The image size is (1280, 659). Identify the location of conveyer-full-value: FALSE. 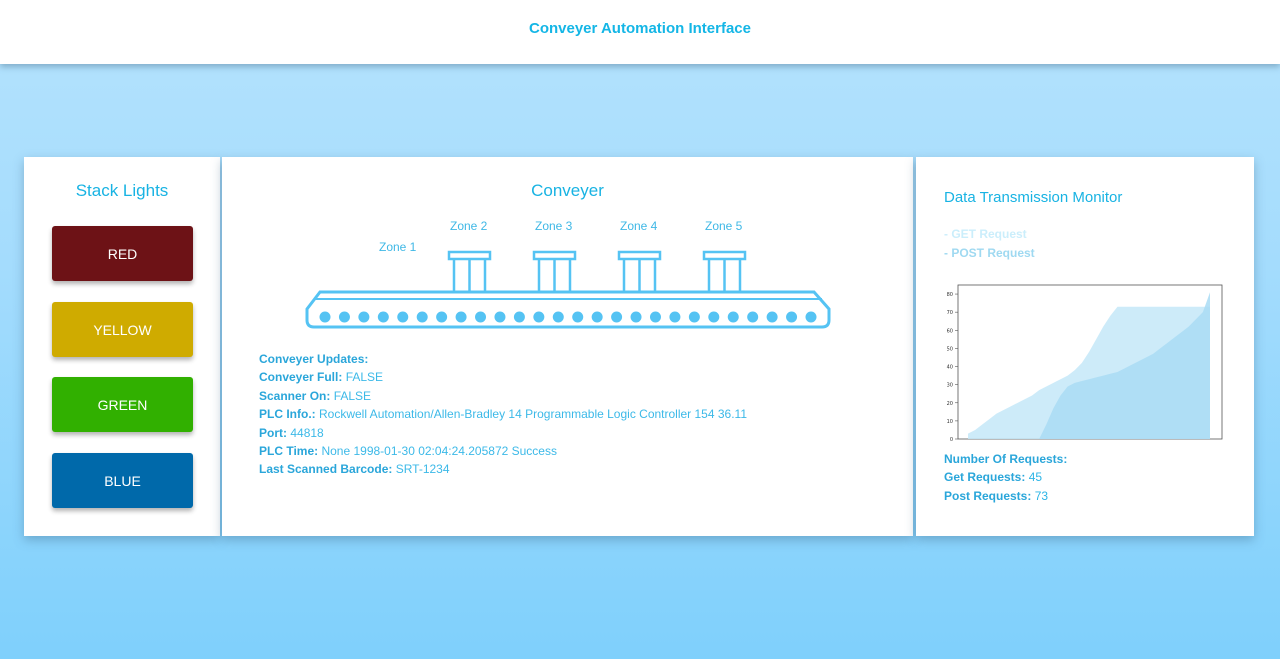
(364, 377).